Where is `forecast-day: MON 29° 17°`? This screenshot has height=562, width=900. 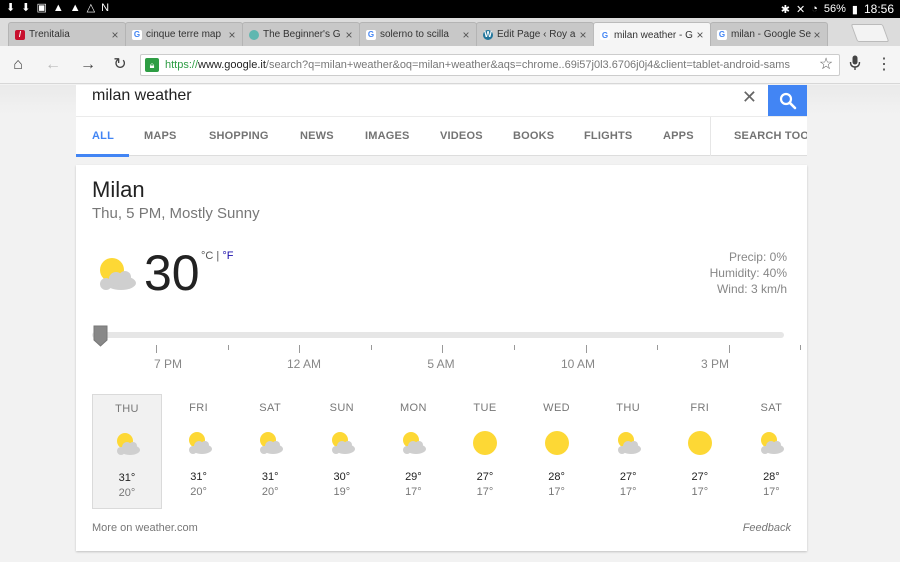 forecast-day: MON 29° 17° is located at coordinates (413, 451).